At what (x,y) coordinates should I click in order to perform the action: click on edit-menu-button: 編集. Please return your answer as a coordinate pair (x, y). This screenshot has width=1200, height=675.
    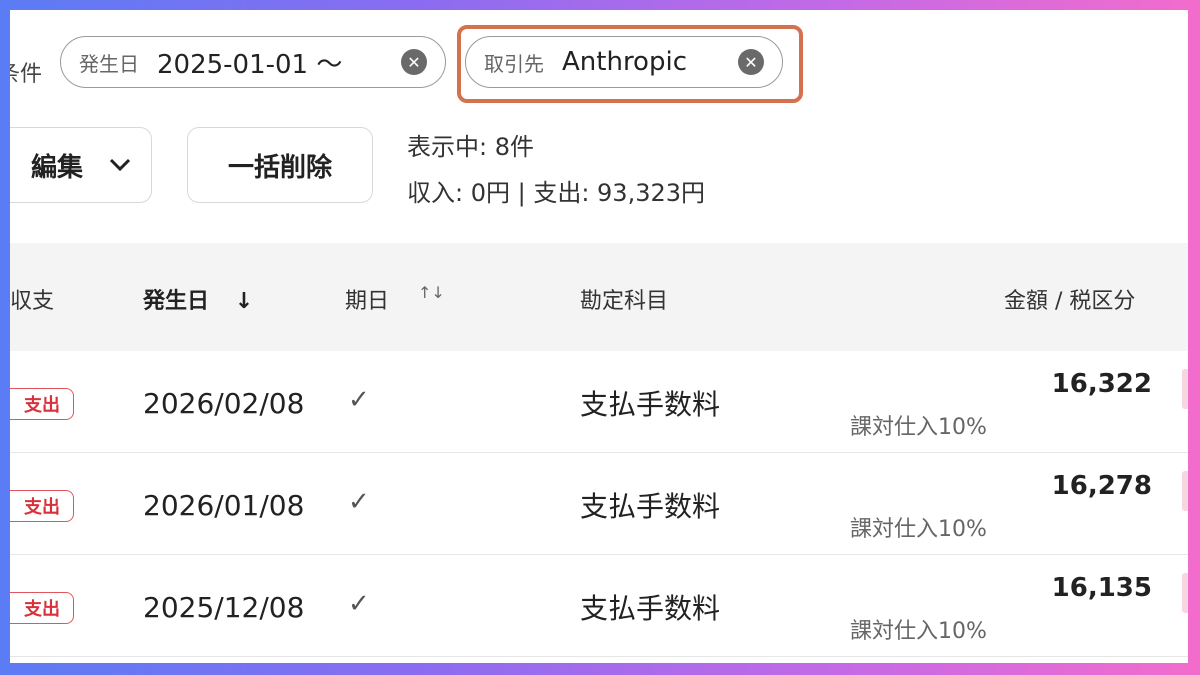
    Looking at the image, I should click on (81, 165).